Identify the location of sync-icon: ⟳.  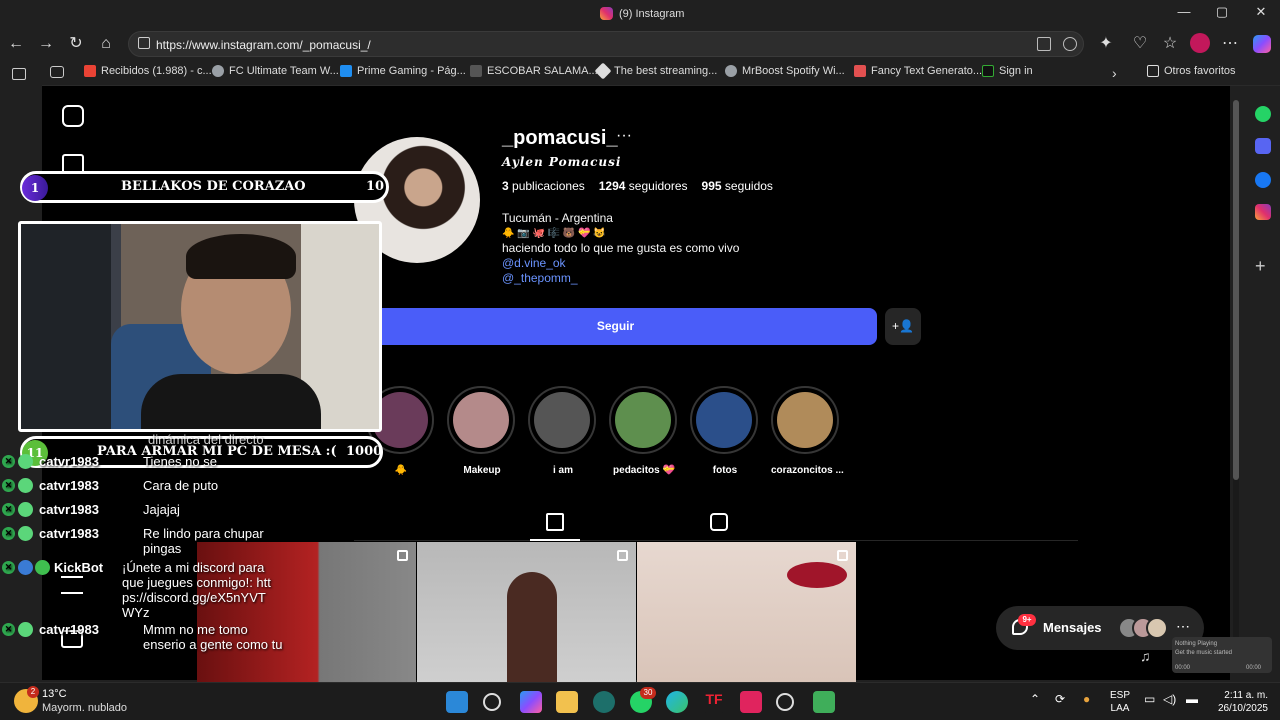
(1060, 699).